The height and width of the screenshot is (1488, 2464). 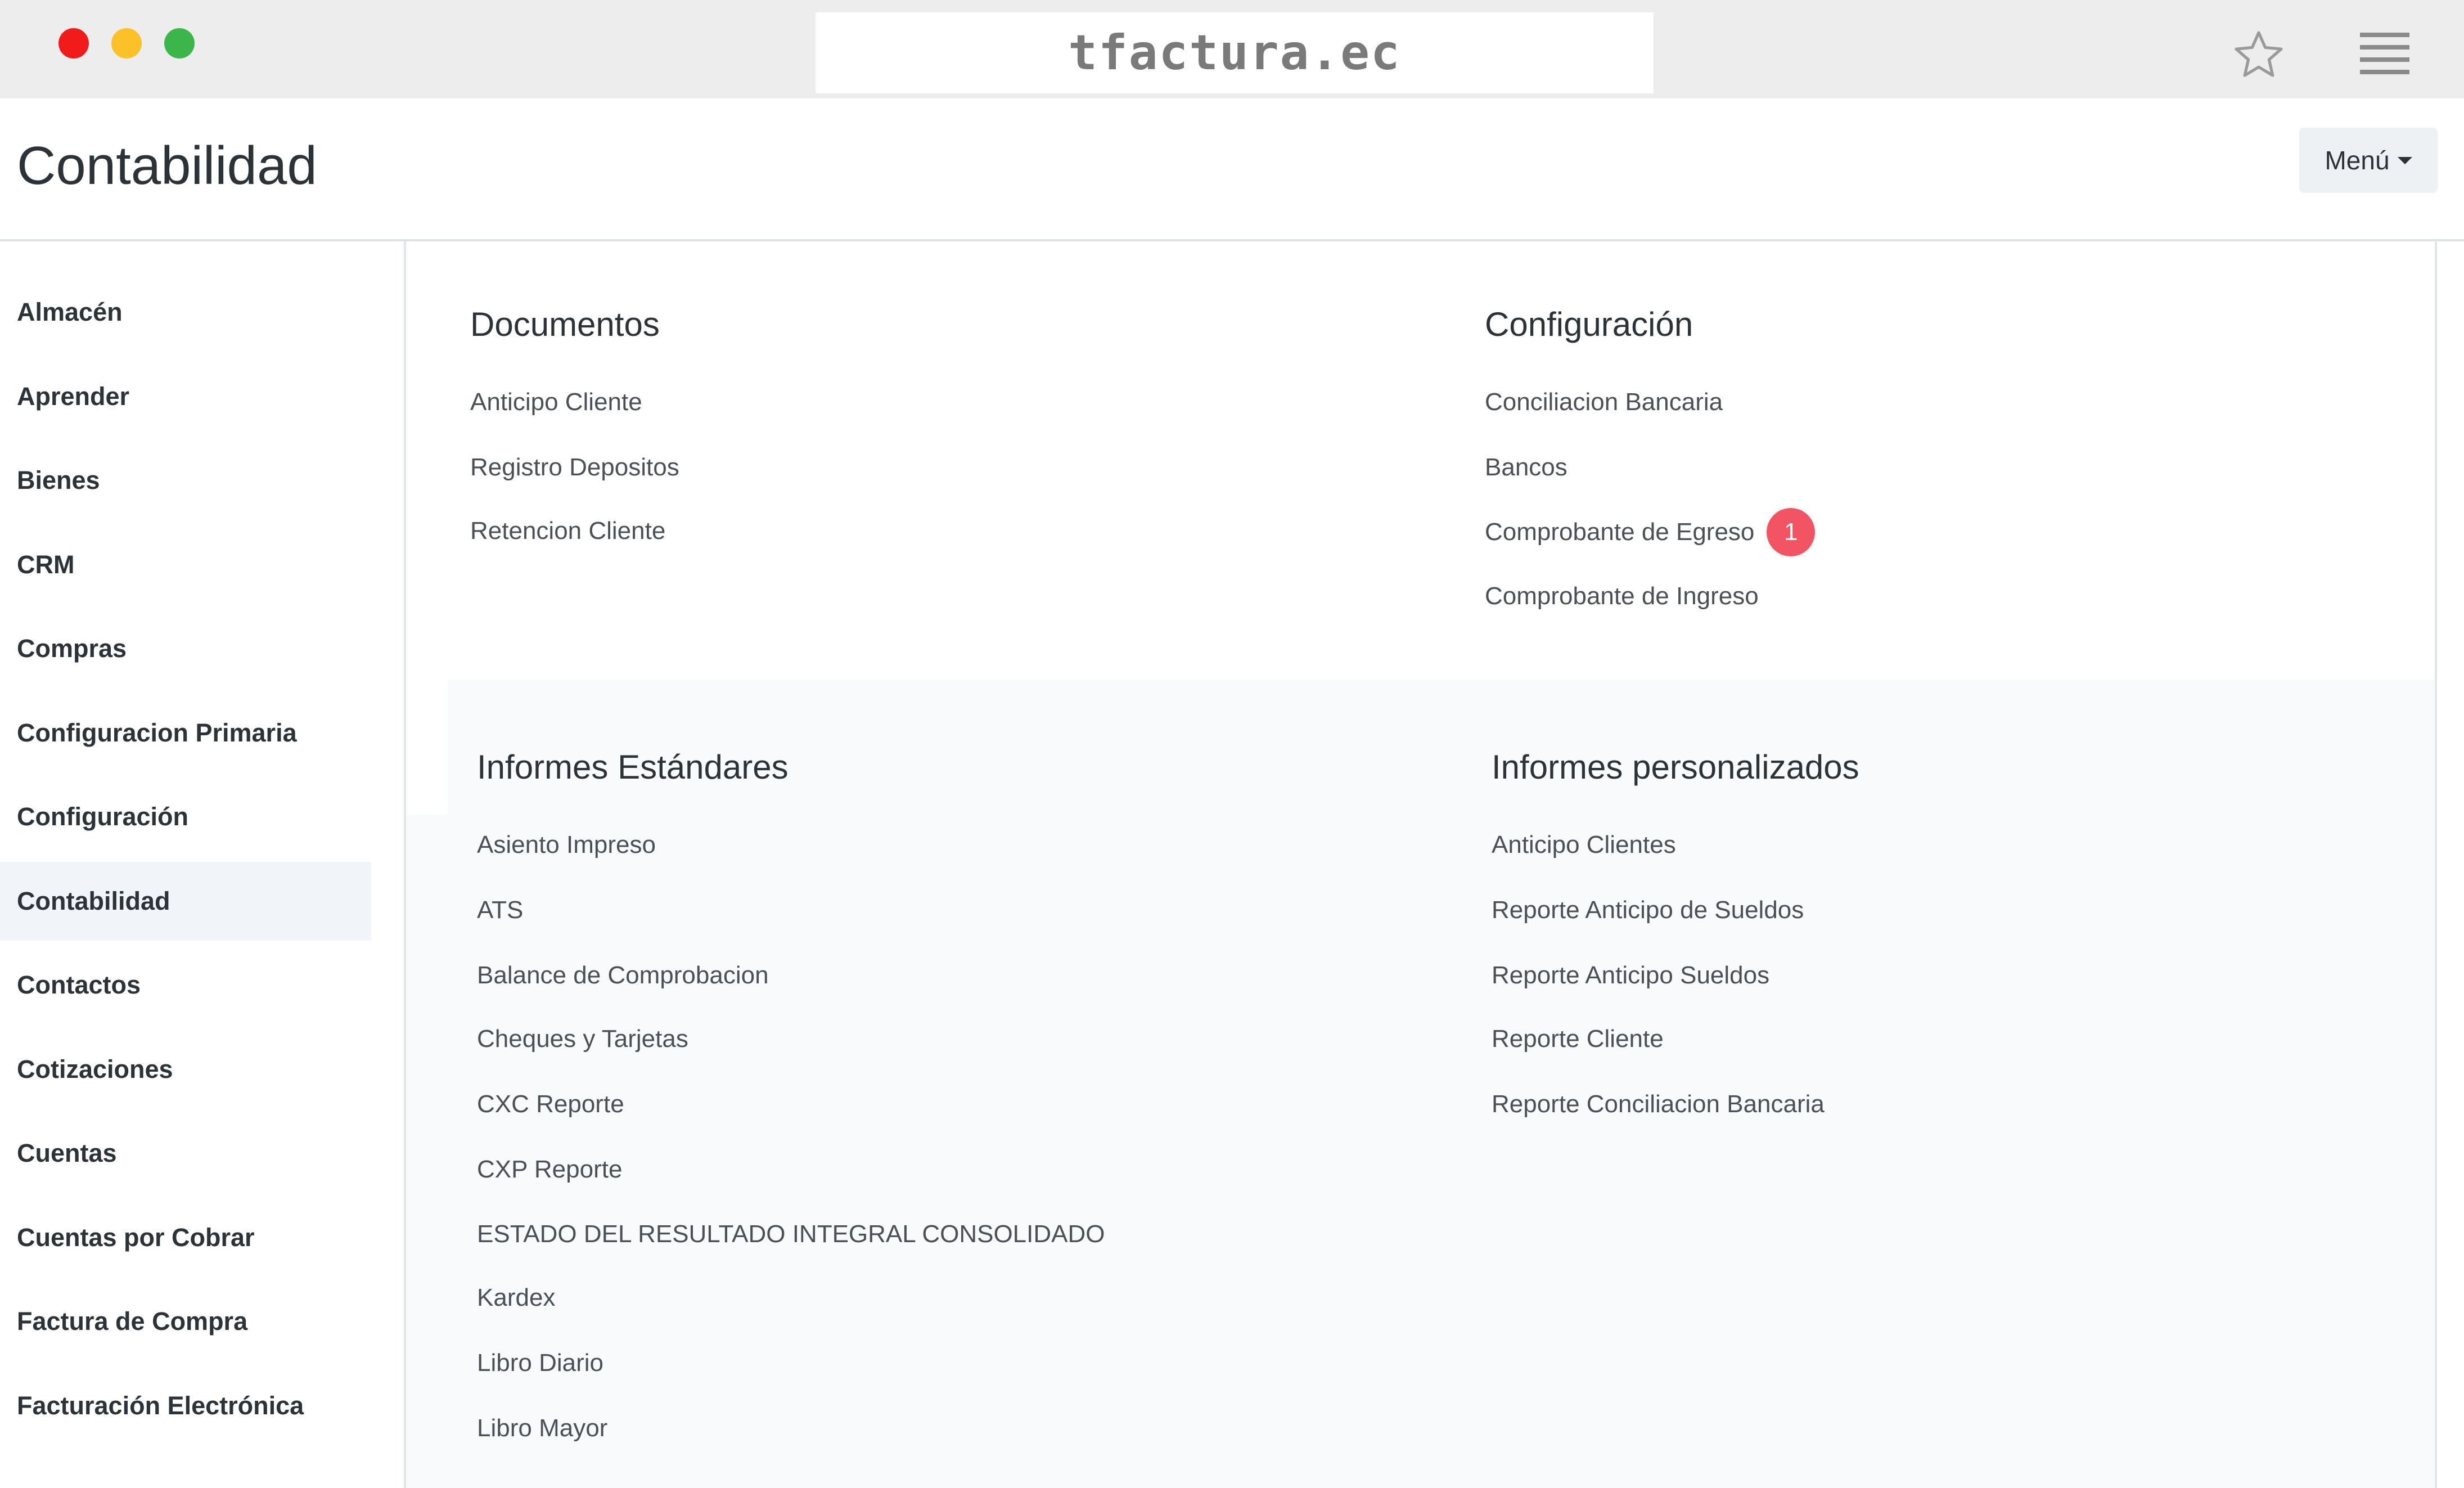 I want to click on sidebar-item-factura-de-compra: Factura de Compra, so click(x=185, y=1321).